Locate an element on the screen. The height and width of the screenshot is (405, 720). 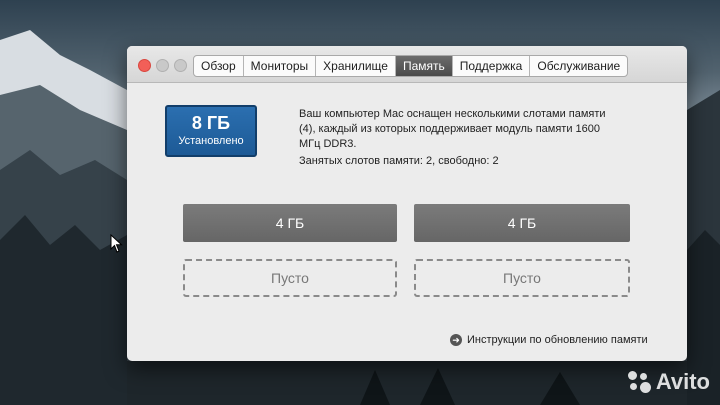
slots-summary: Занятых слотов памяти: 2, свободно: 2 is located at coordinates (399, 161).